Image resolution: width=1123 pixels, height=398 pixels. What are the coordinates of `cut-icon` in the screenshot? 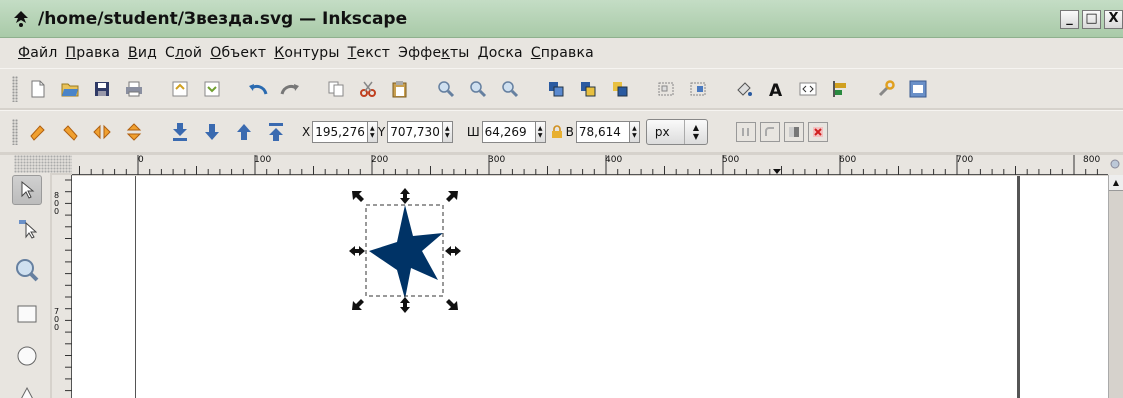 It's located at (368, 89).